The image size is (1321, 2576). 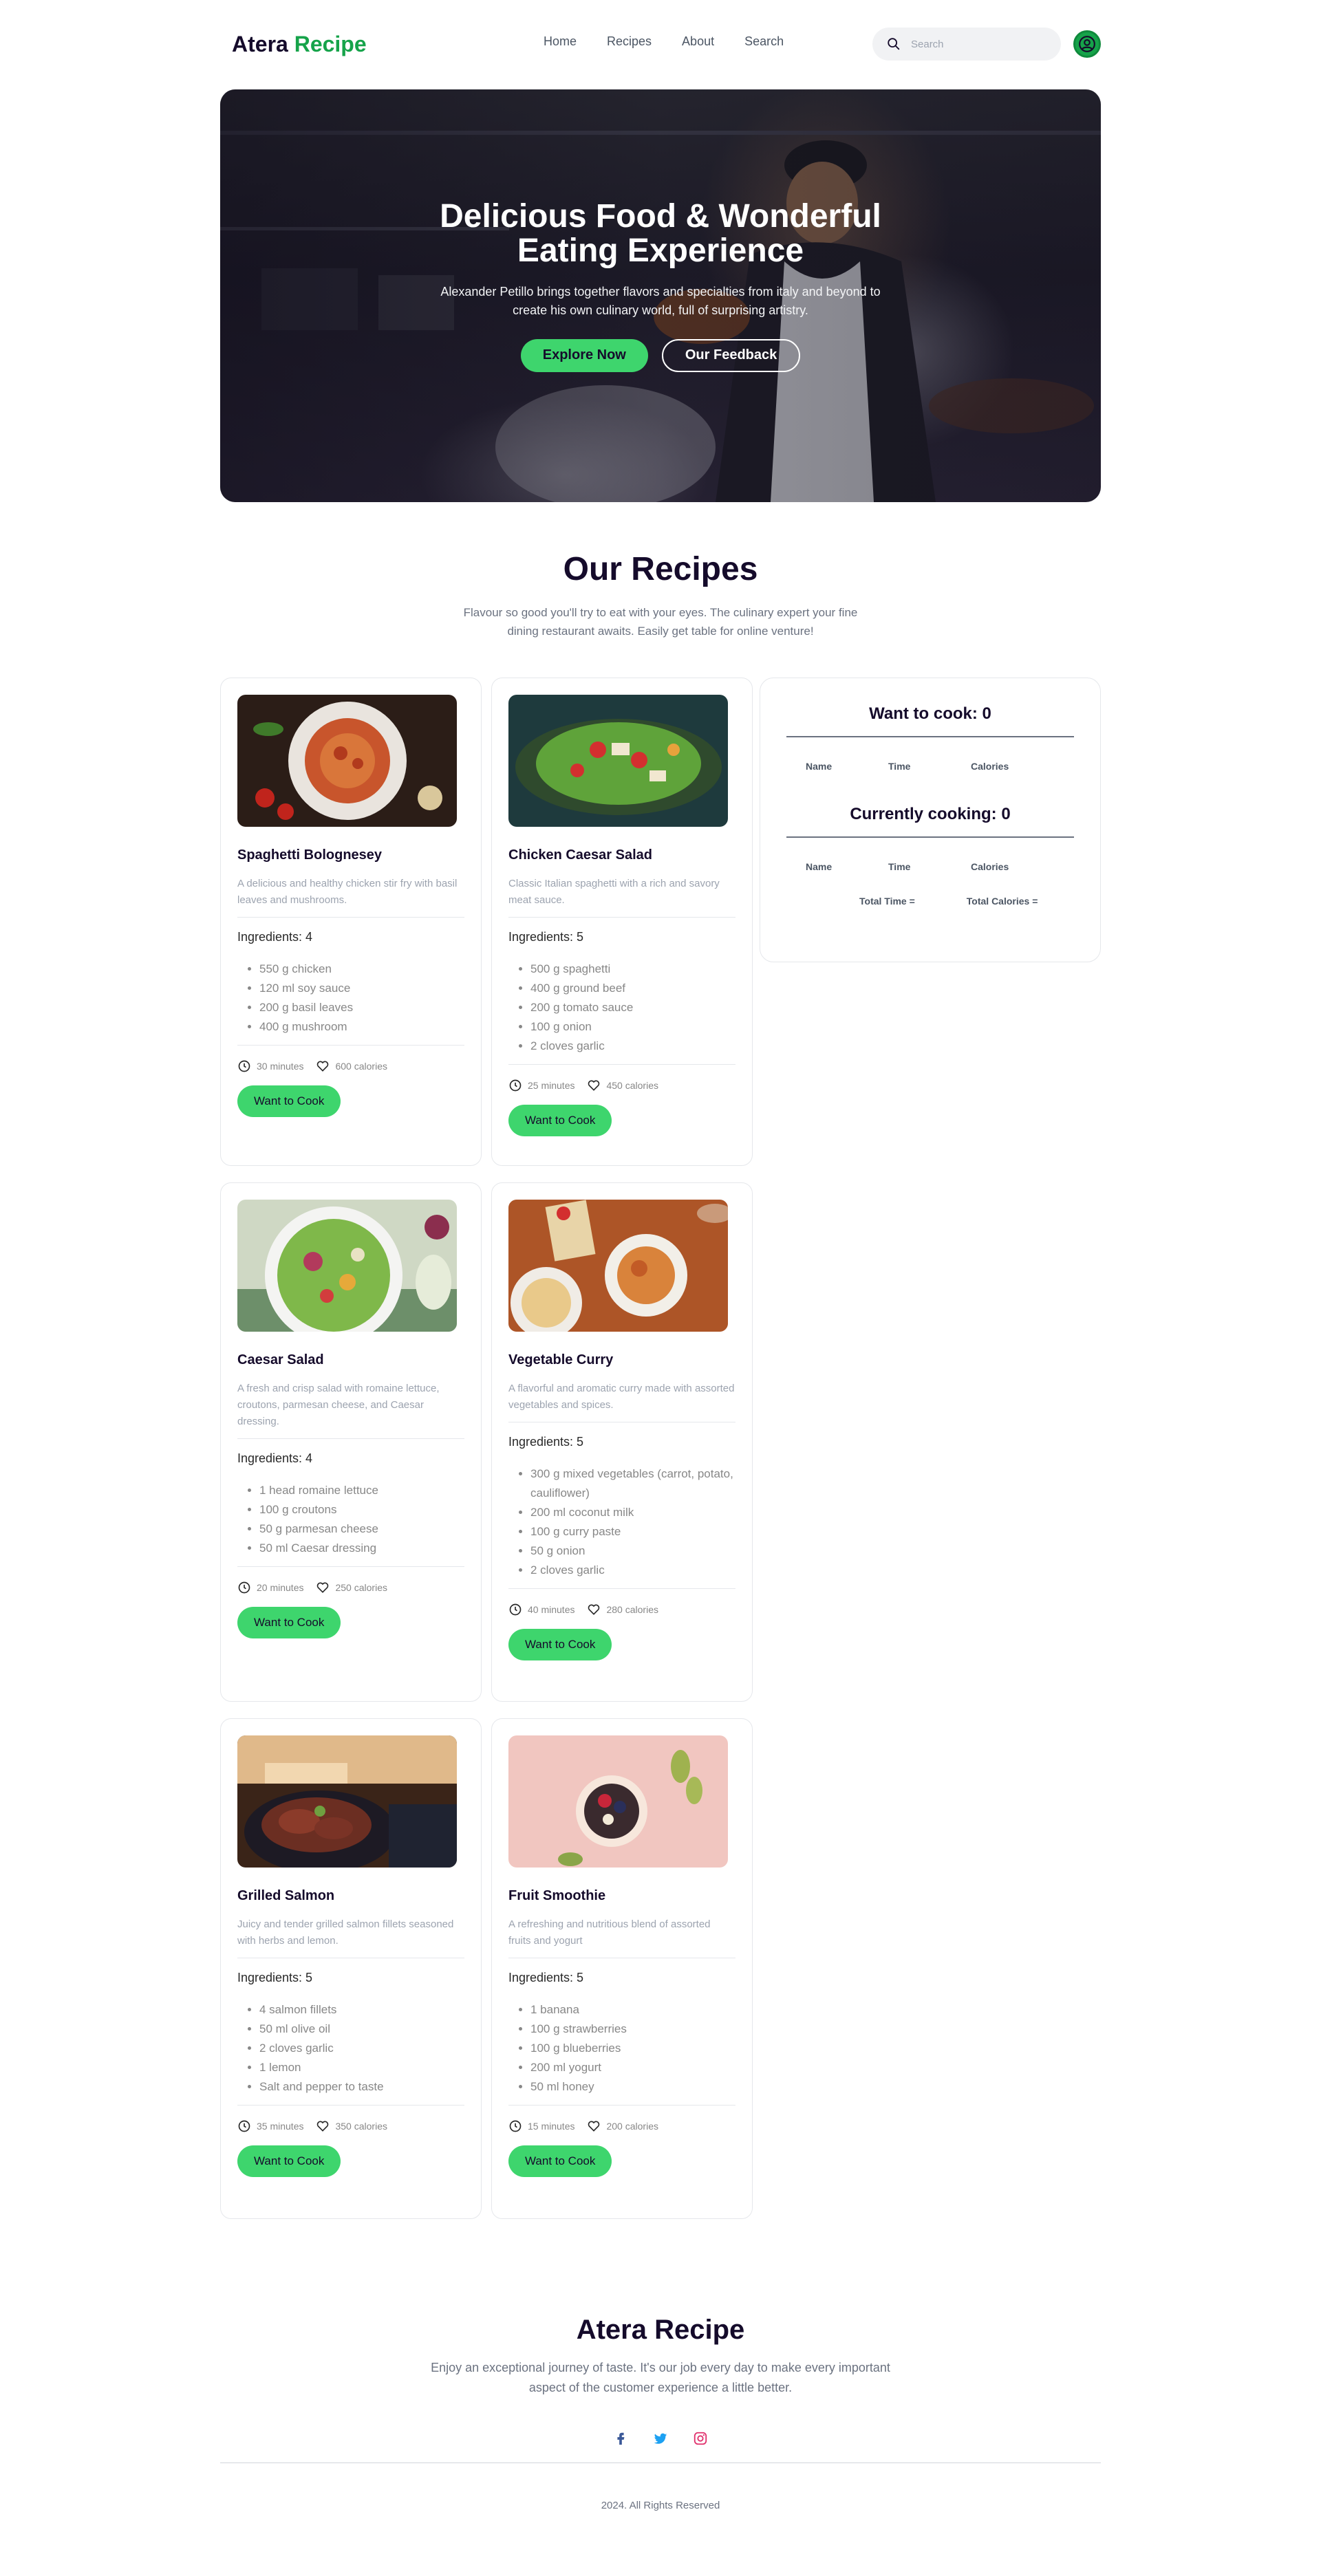 What do you see at coordinates (990, 766) in the screenshot?
I see `col-calories: Calories` at bounding box center [990, 766].